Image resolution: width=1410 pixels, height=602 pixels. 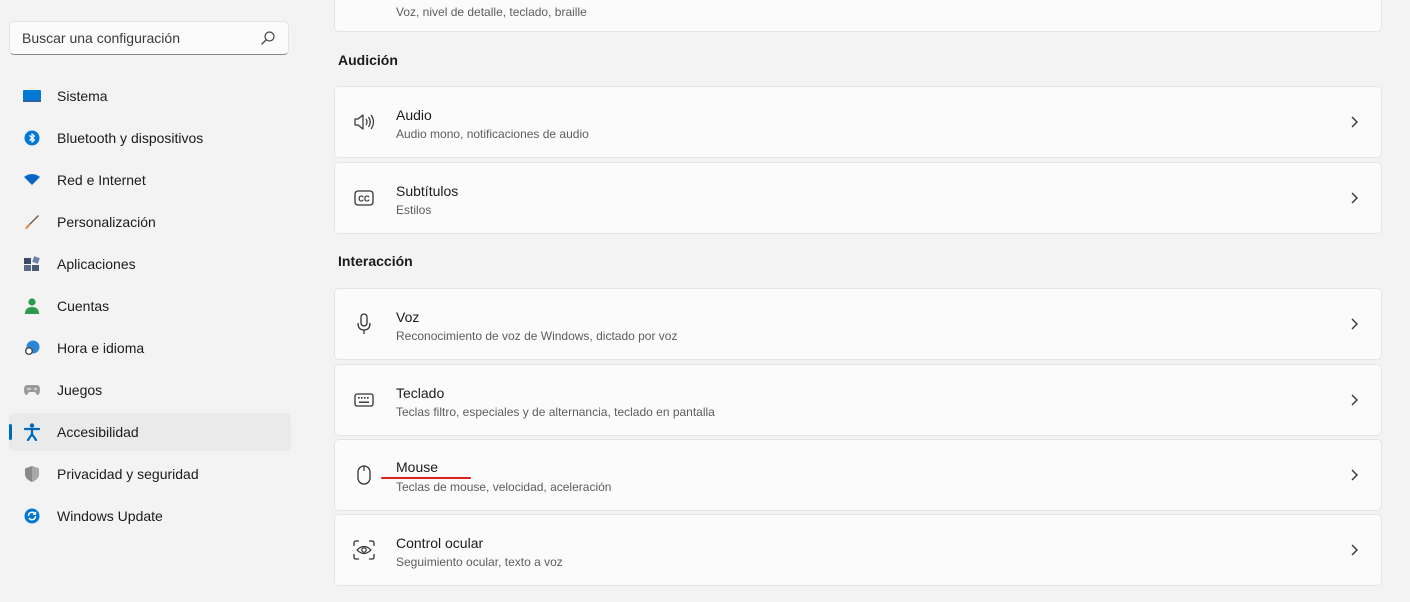 What do you see at coordinates (32, 222) in the screenshot?
I see `brush-icon` at bounding box center [32, 222].